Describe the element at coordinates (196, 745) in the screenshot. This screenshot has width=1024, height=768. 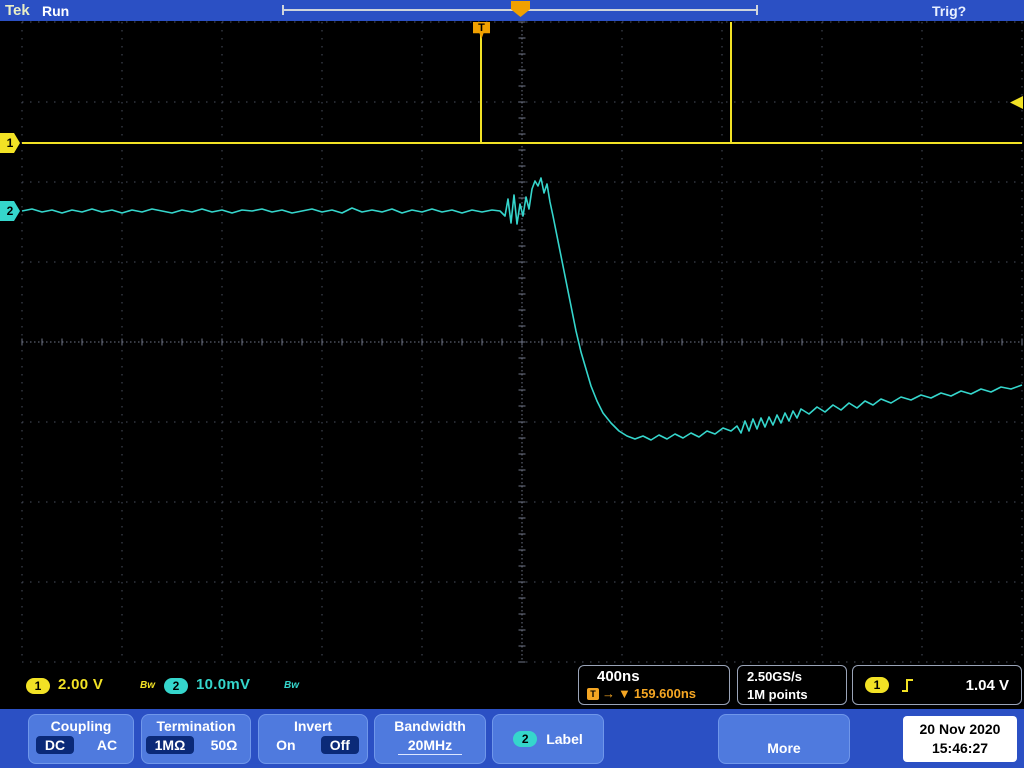
I see `termination-options: 1MΩ 50Ω` at that location.